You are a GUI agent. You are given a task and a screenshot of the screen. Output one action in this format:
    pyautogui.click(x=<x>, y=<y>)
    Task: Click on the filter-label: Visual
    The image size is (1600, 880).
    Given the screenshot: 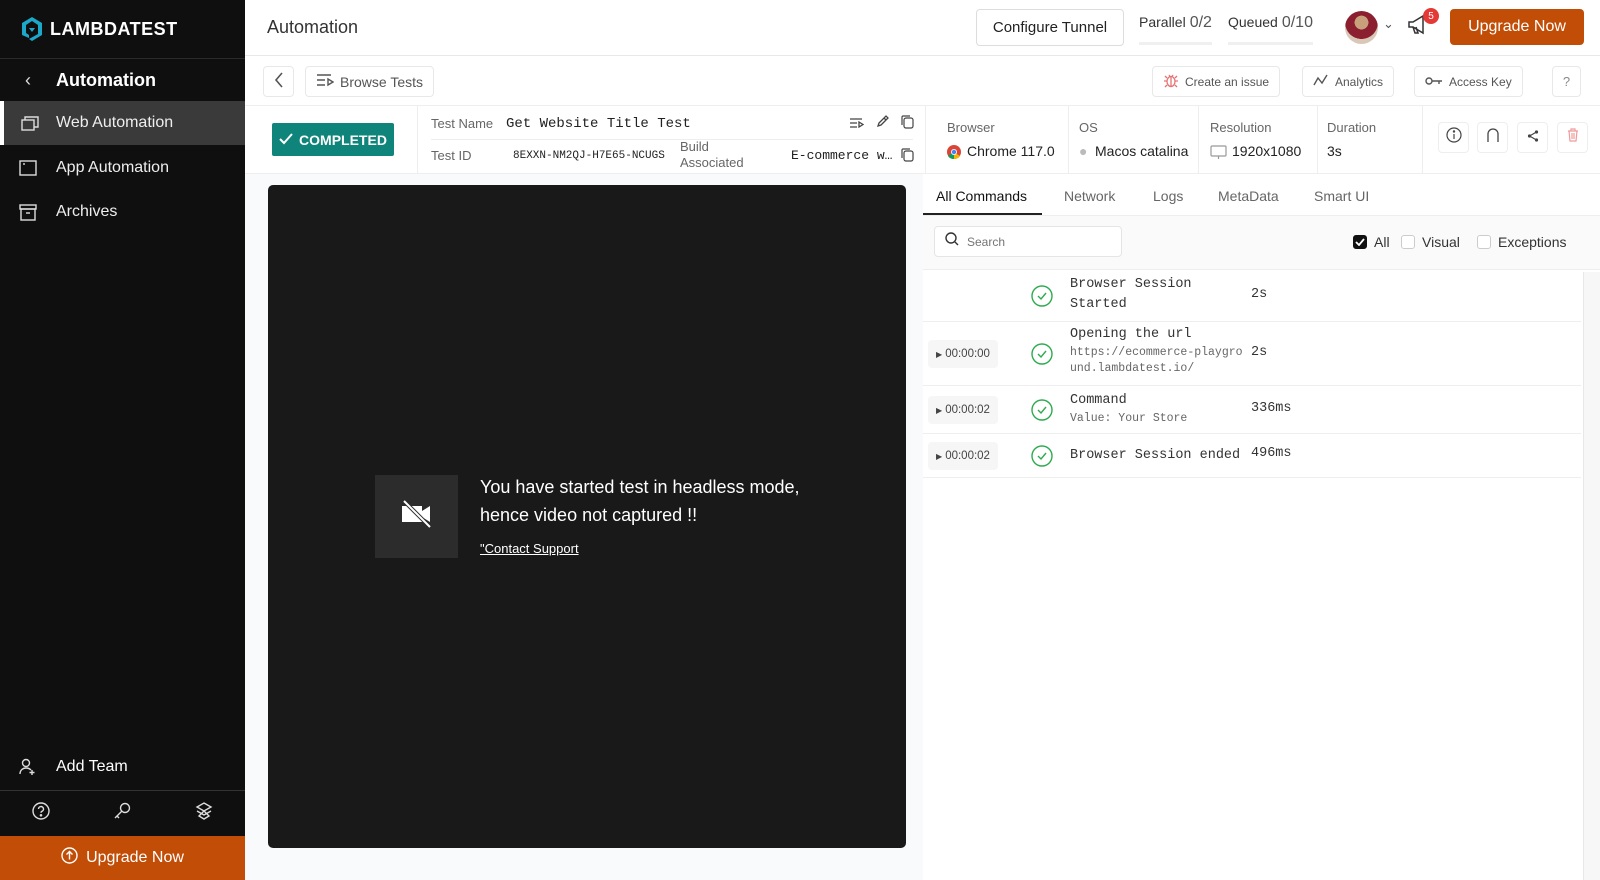 What is the action you would take?
    pyautogui.click(x=1441, y=242)
    